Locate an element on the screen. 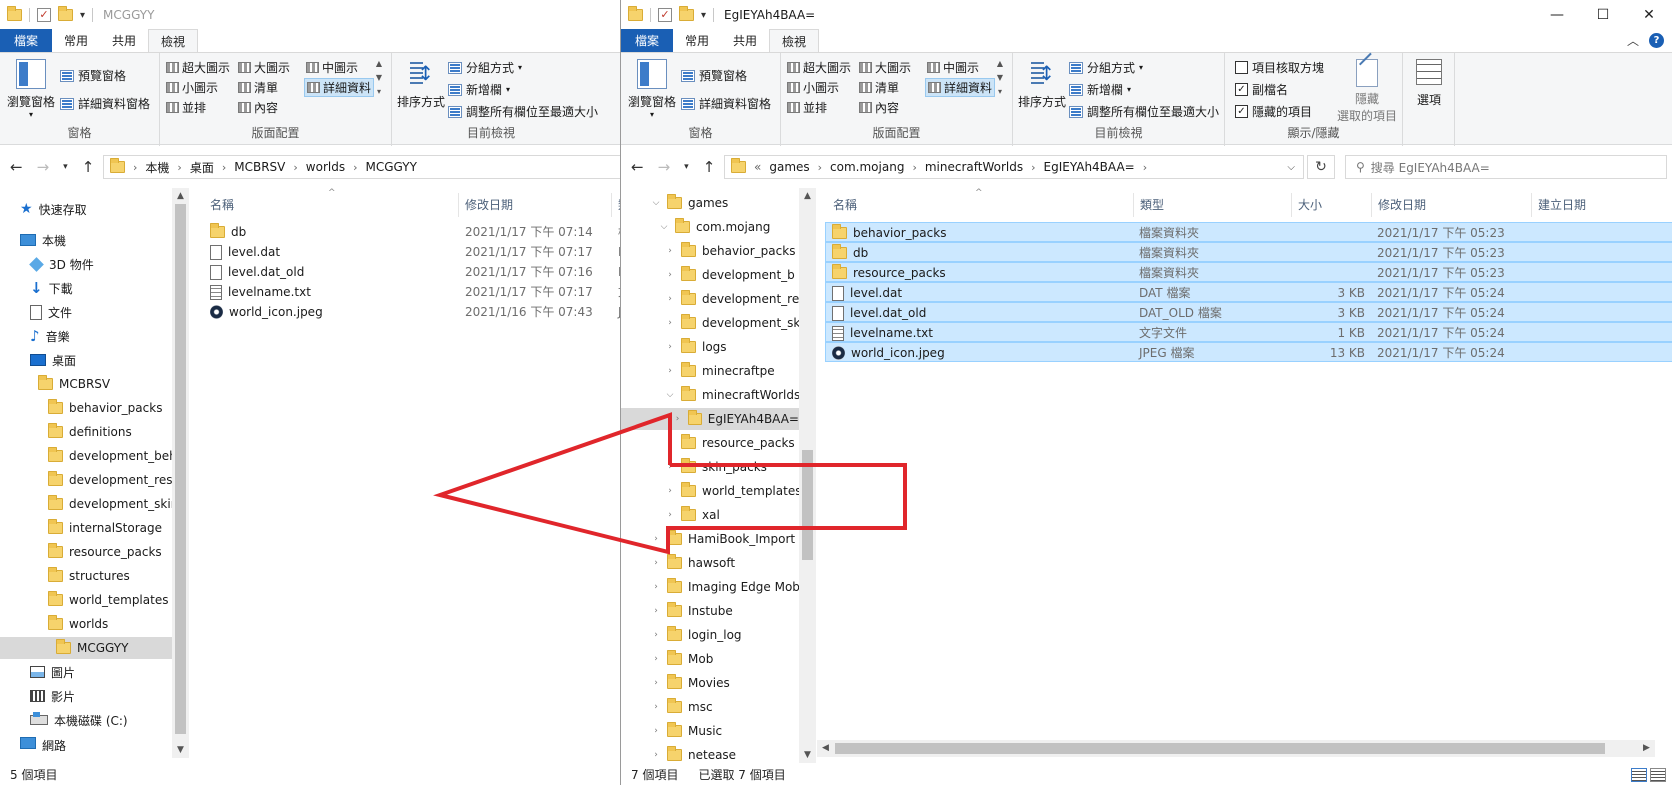  nav-3d-objects: 3D 物件 is located at coordinates (61, 264).